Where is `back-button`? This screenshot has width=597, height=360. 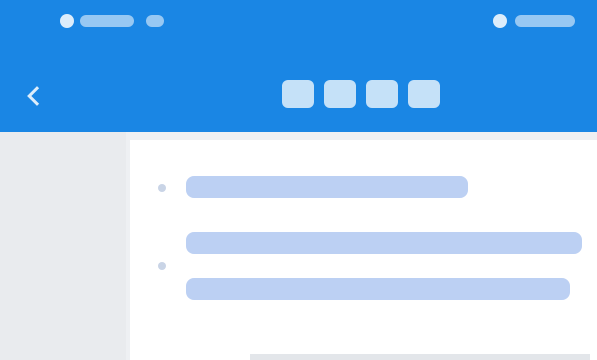
back-button is located at coordinates (34, 96).